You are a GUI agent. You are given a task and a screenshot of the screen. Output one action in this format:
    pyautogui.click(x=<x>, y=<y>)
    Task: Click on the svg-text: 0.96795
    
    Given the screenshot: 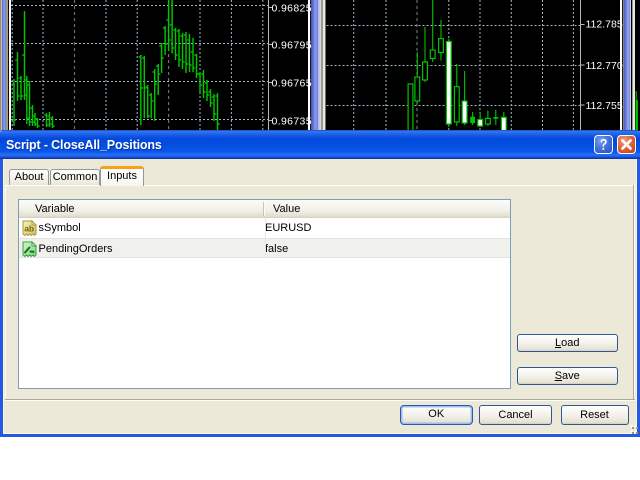 What is the action you would take?
    pyautogui.click(x=292, y=45)
    